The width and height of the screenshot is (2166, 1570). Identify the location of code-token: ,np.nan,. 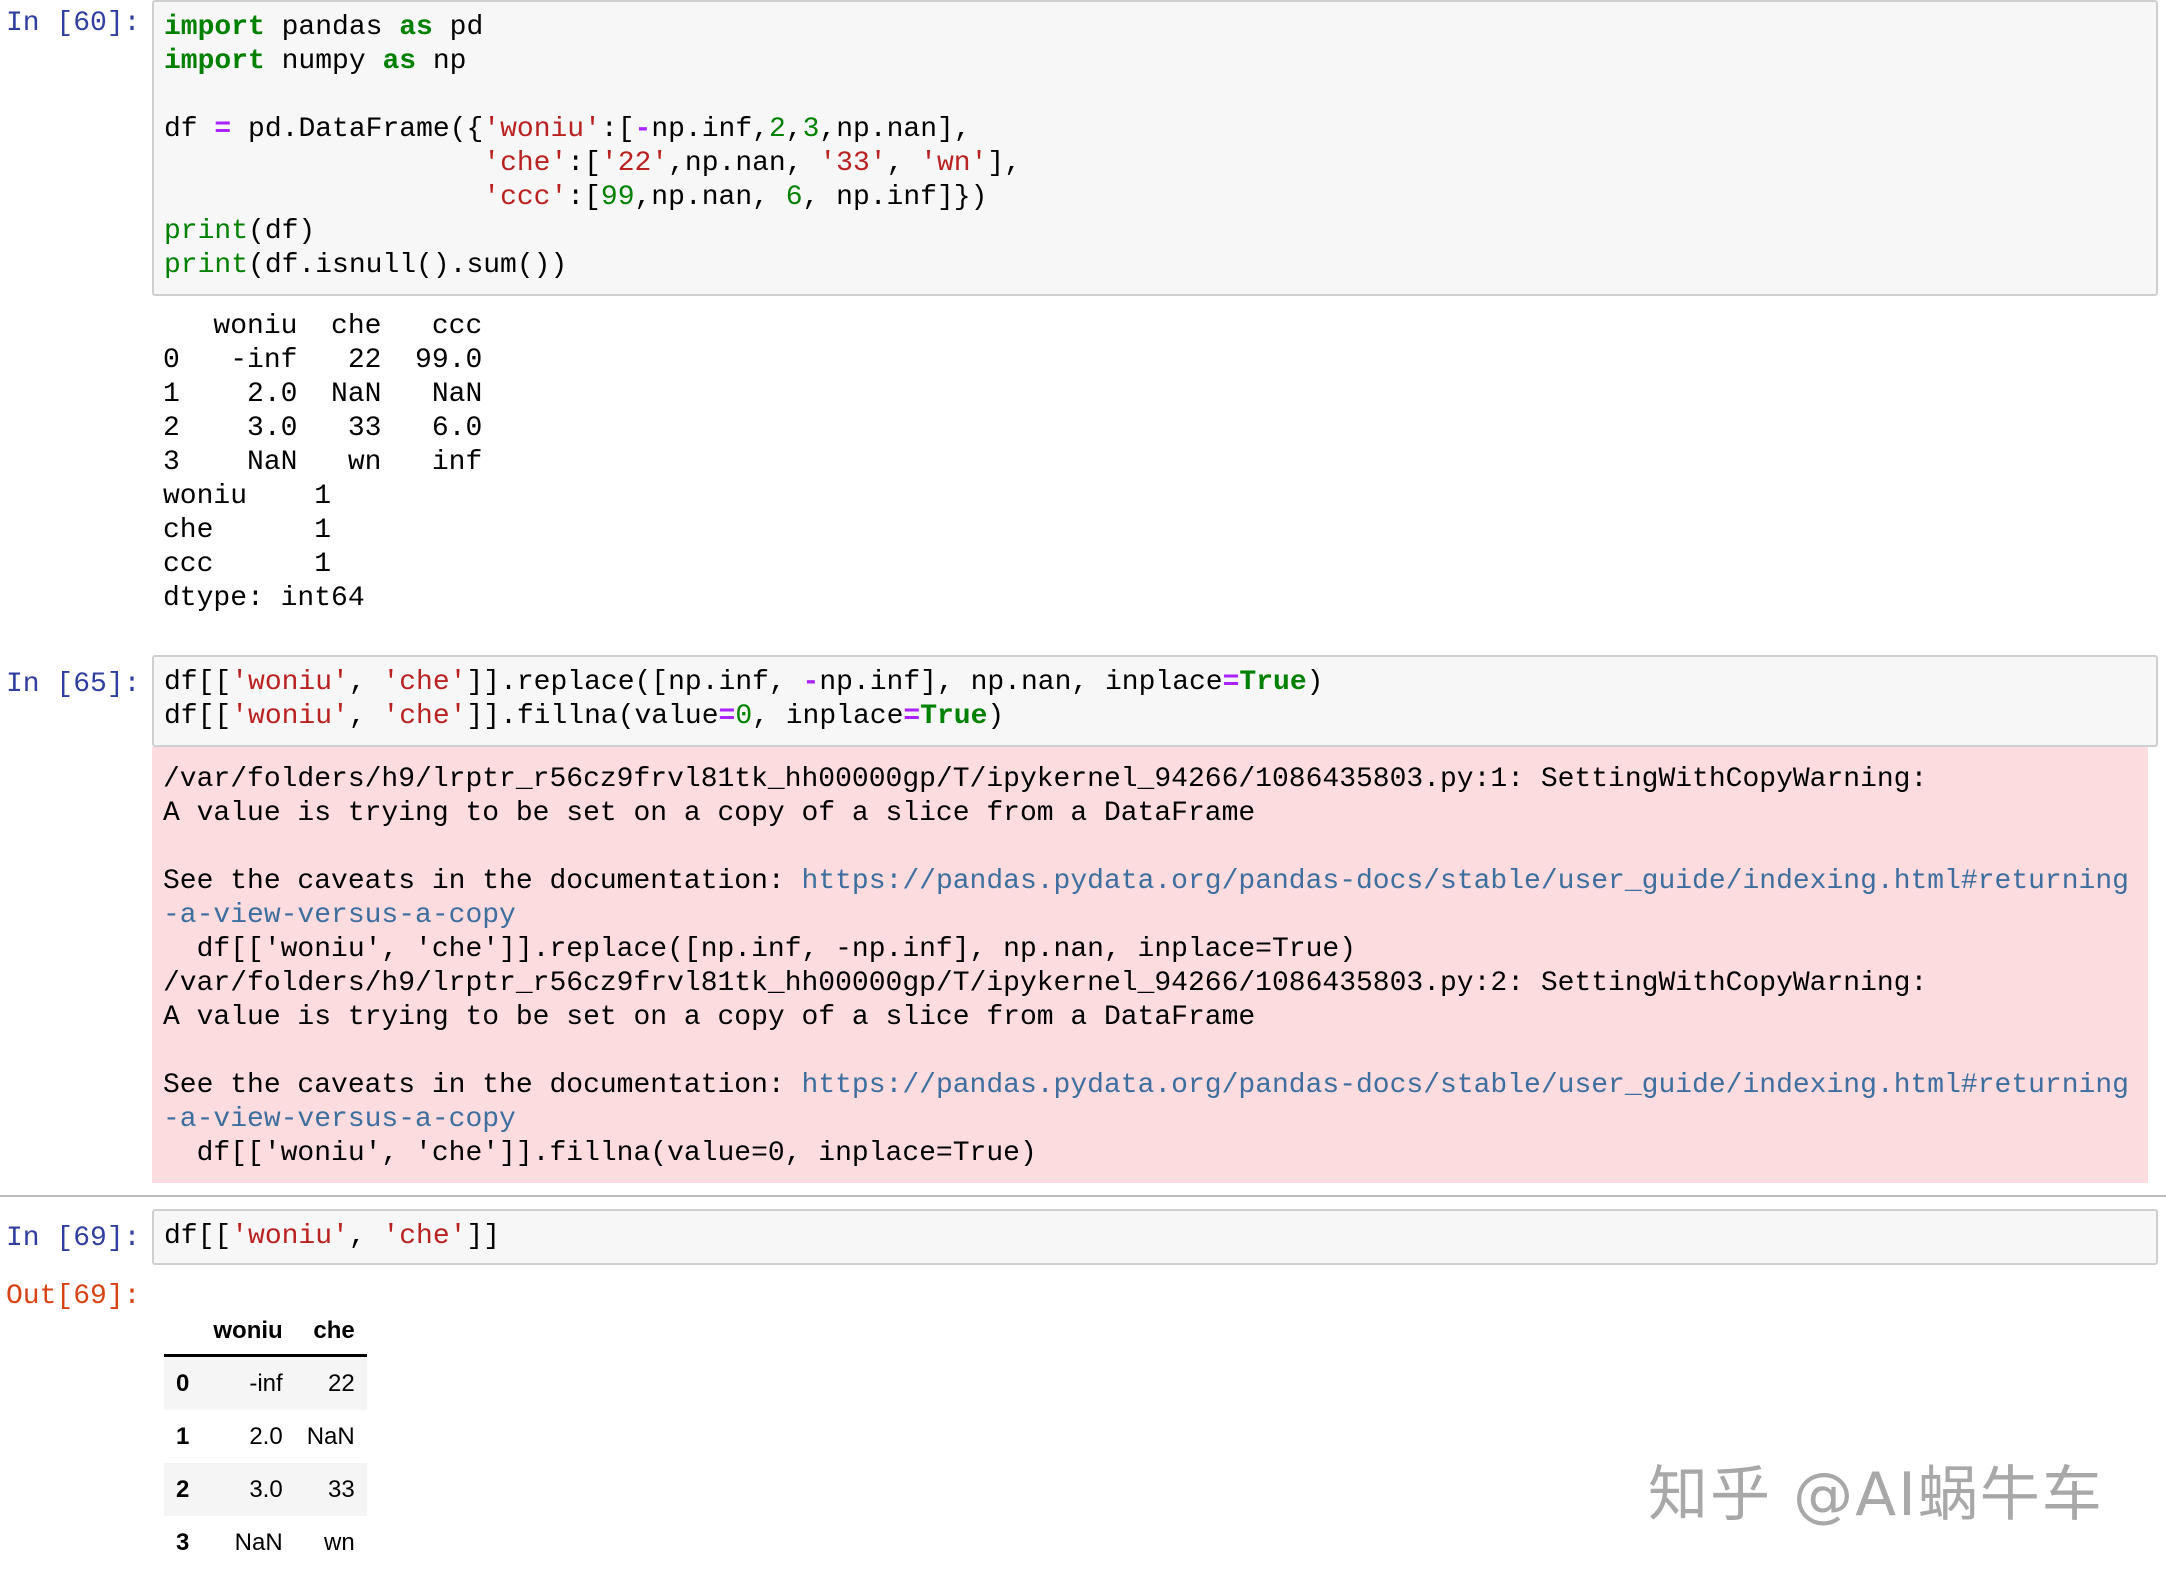
(710, 197).